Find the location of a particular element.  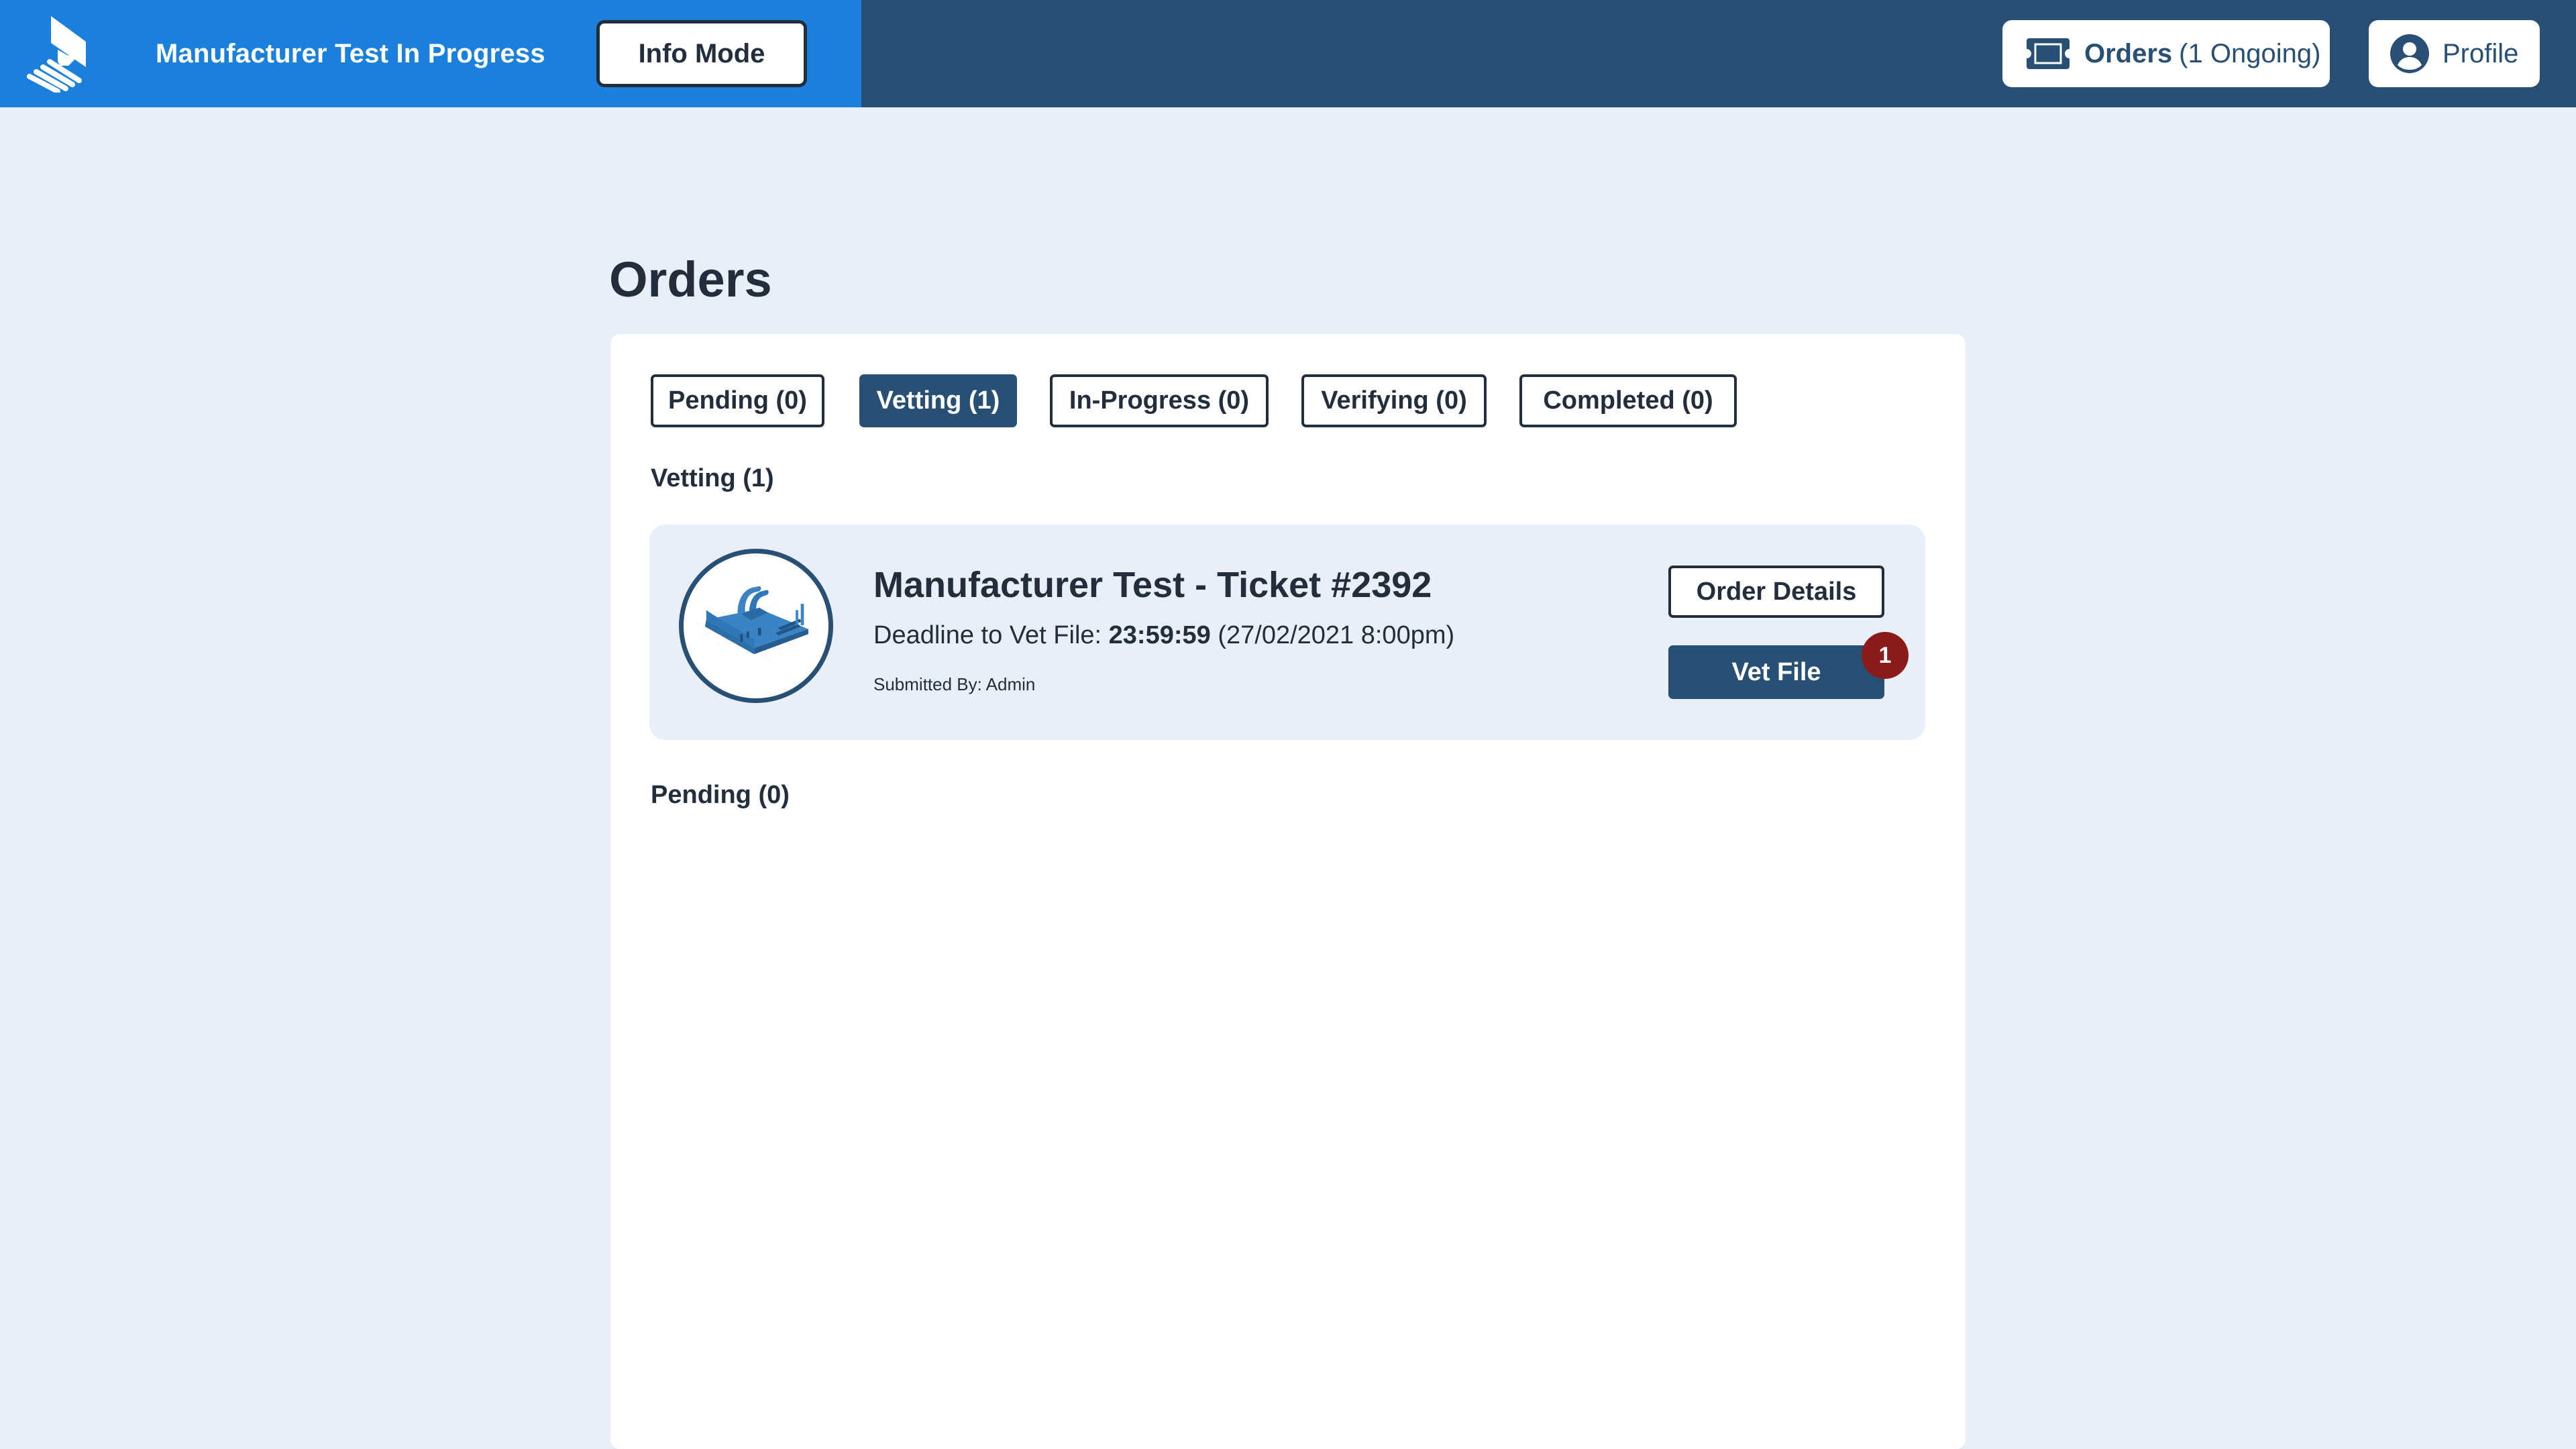

deadline-countdown: 23:59:59 is located at coordinates (1159, 635).